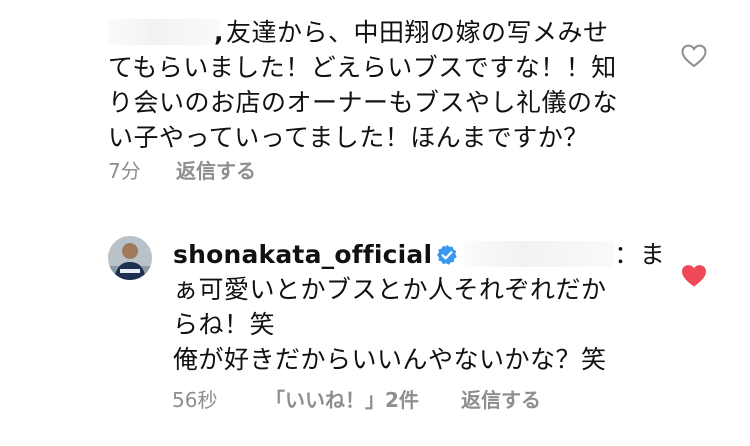  I want to click on comment-2-line-1: ：ま, so click(640, 254).